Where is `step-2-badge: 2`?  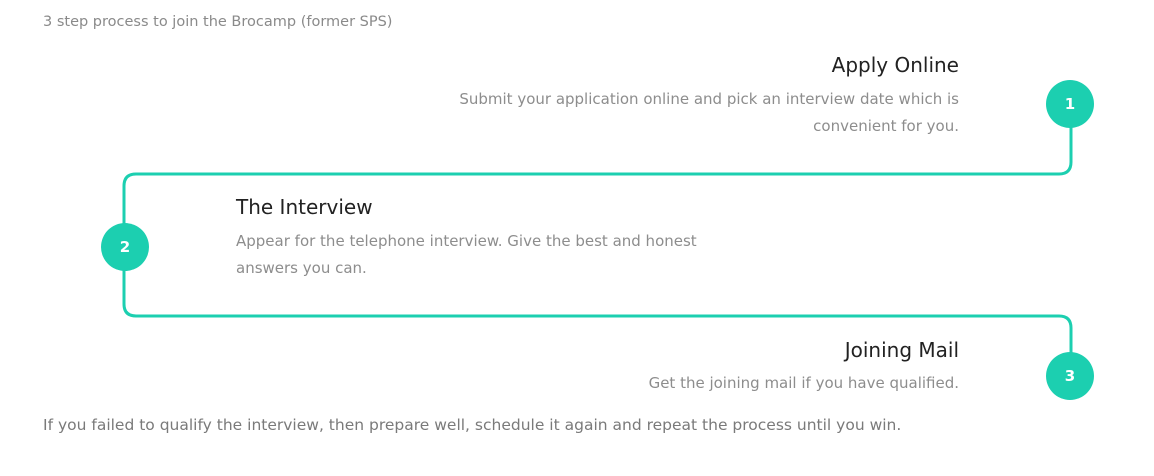
step-2-badge: 2 is located at coordinates (125, 247).